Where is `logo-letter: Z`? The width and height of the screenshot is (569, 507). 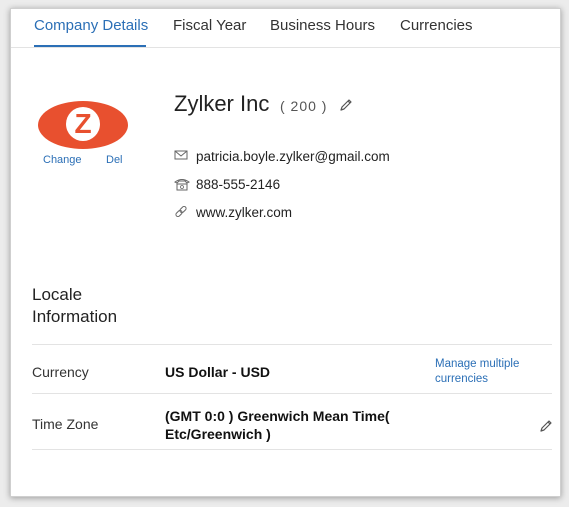 logo-letter: Z is located at coordinates (83, 124).